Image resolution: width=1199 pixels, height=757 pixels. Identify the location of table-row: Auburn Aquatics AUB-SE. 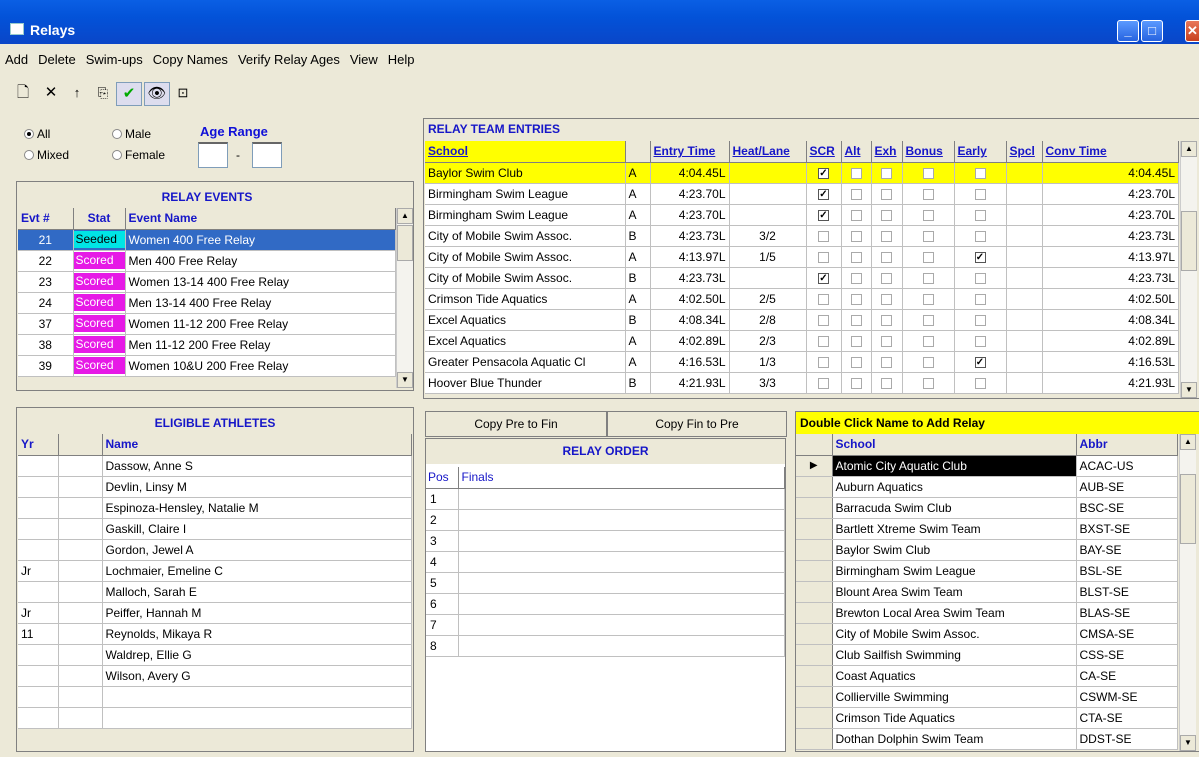
(987, 487).